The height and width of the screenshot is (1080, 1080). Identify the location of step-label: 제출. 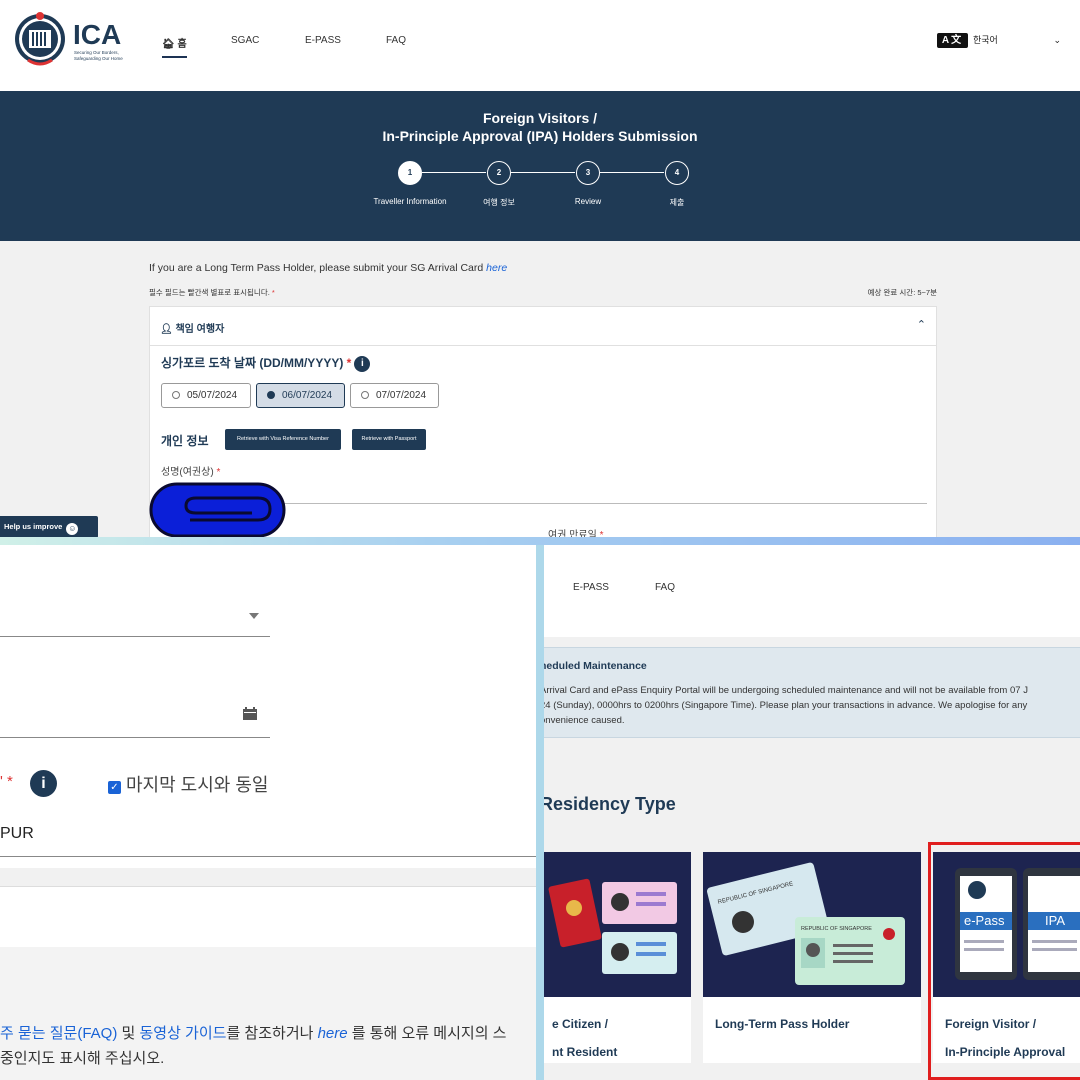
(677, 202).